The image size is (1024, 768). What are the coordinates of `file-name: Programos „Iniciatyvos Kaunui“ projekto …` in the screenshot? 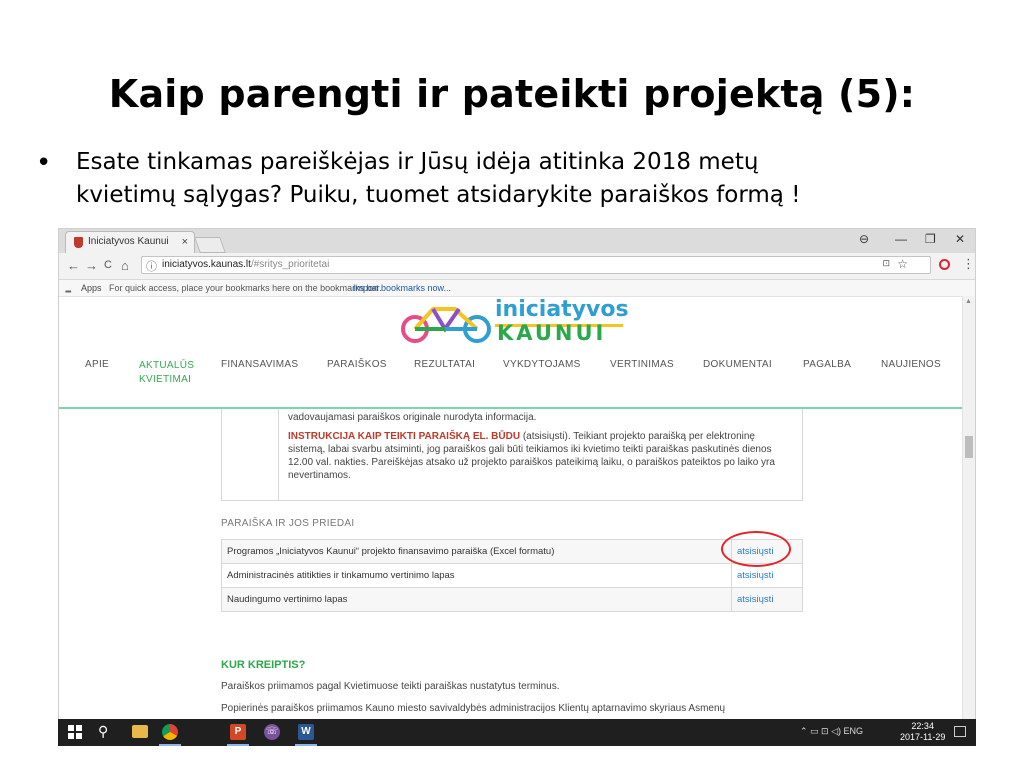 It's located at (476, 551).